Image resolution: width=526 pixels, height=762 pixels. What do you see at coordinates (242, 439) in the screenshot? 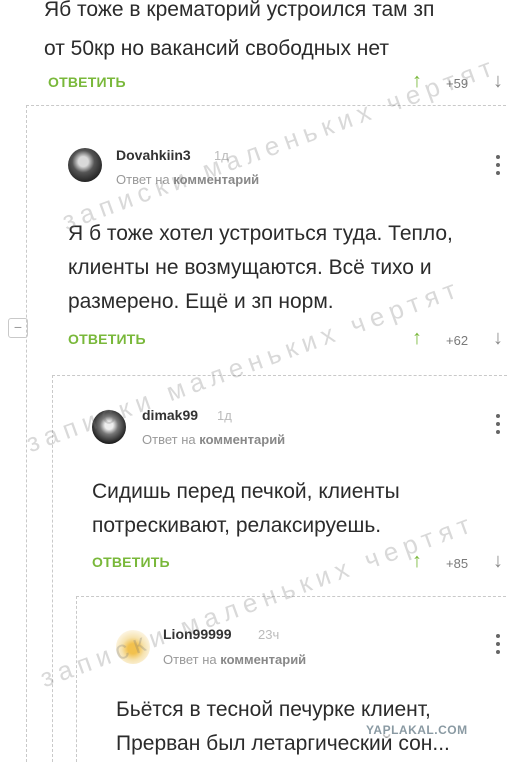
I see `comment-3-reply-to-link: комментарий` at bounding box center [242, 439].